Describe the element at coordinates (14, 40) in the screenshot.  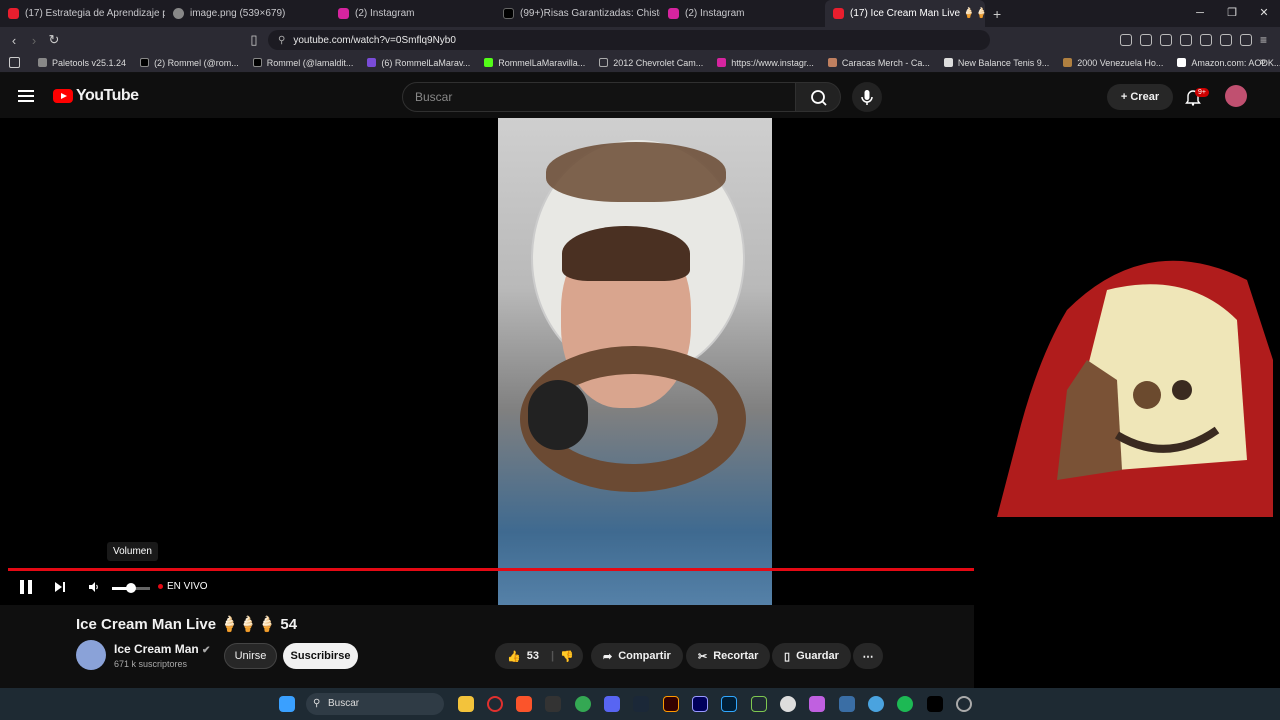
I see `back-icon: ‹` at that location.